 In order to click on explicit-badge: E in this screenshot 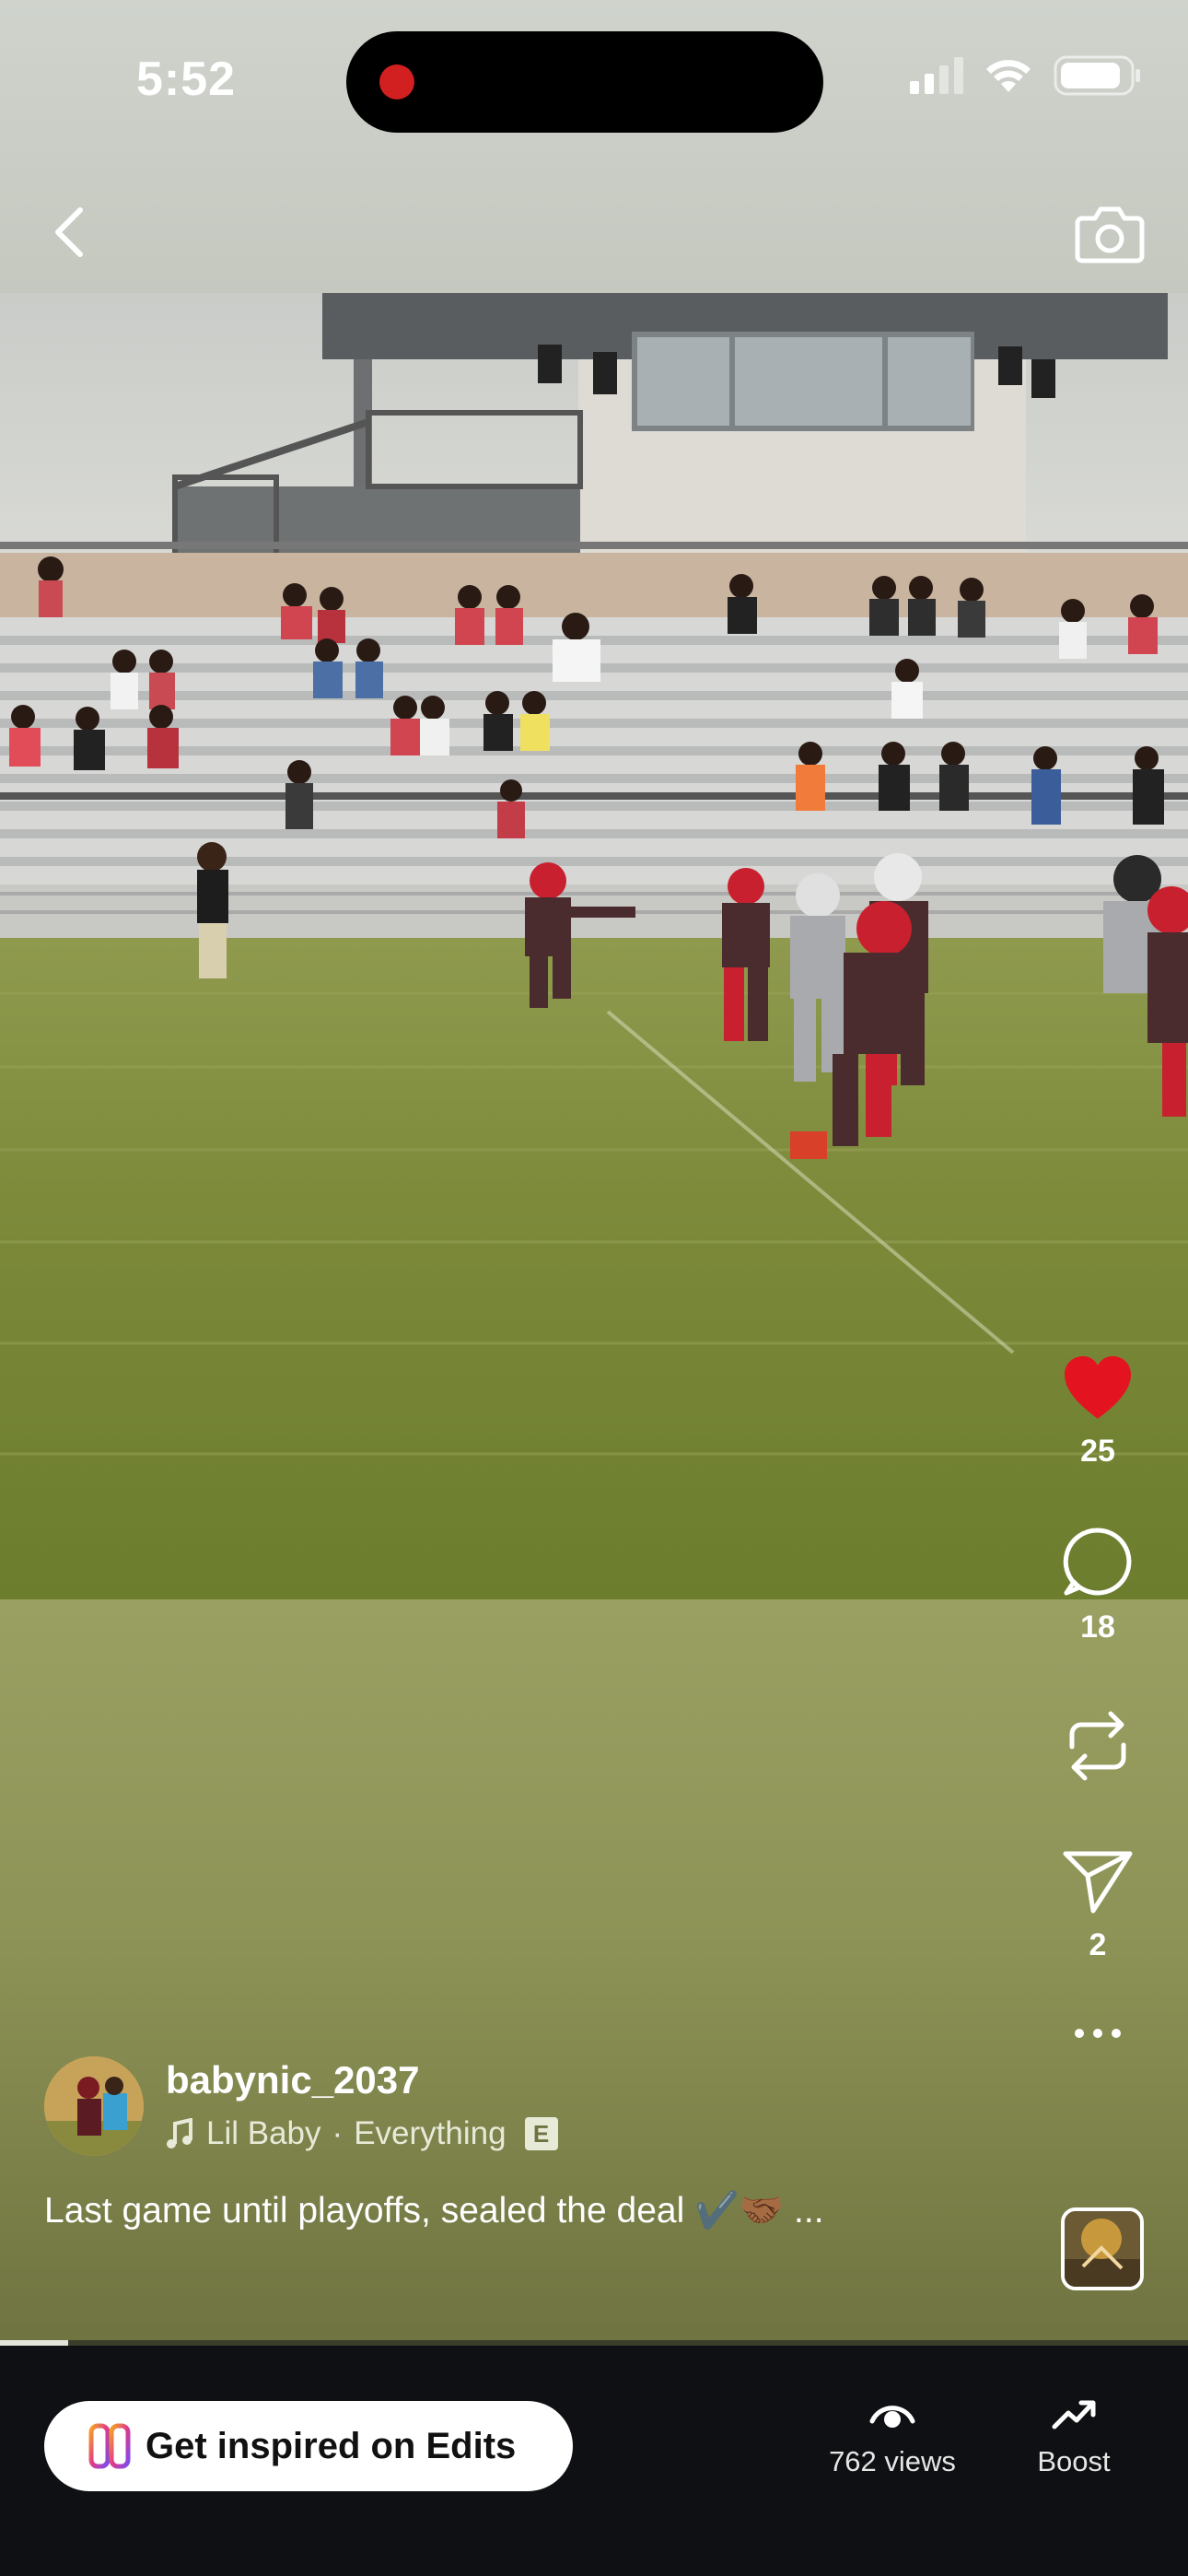, I will do `click(541, 2133)`.